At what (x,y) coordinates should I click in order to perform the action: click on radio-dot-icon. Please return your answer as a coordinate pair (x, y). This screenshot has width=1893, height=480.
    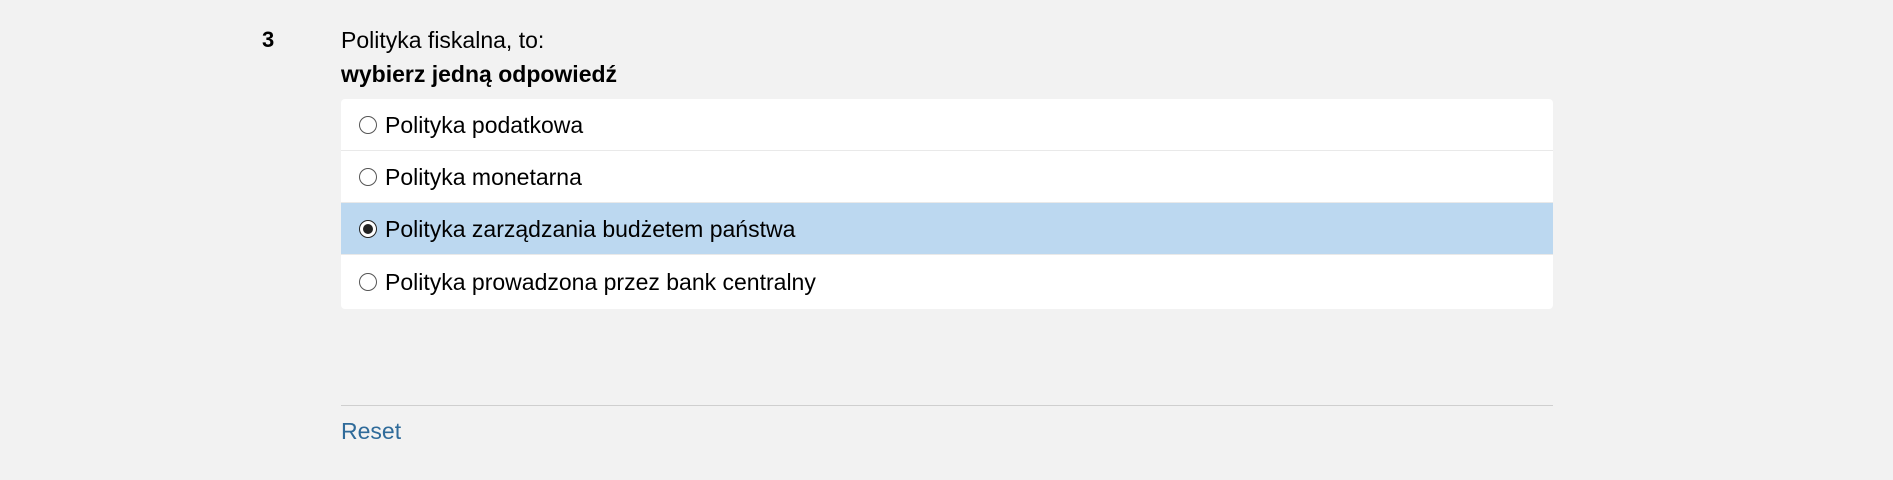
    Looking at the image, I should click on (368, 228).